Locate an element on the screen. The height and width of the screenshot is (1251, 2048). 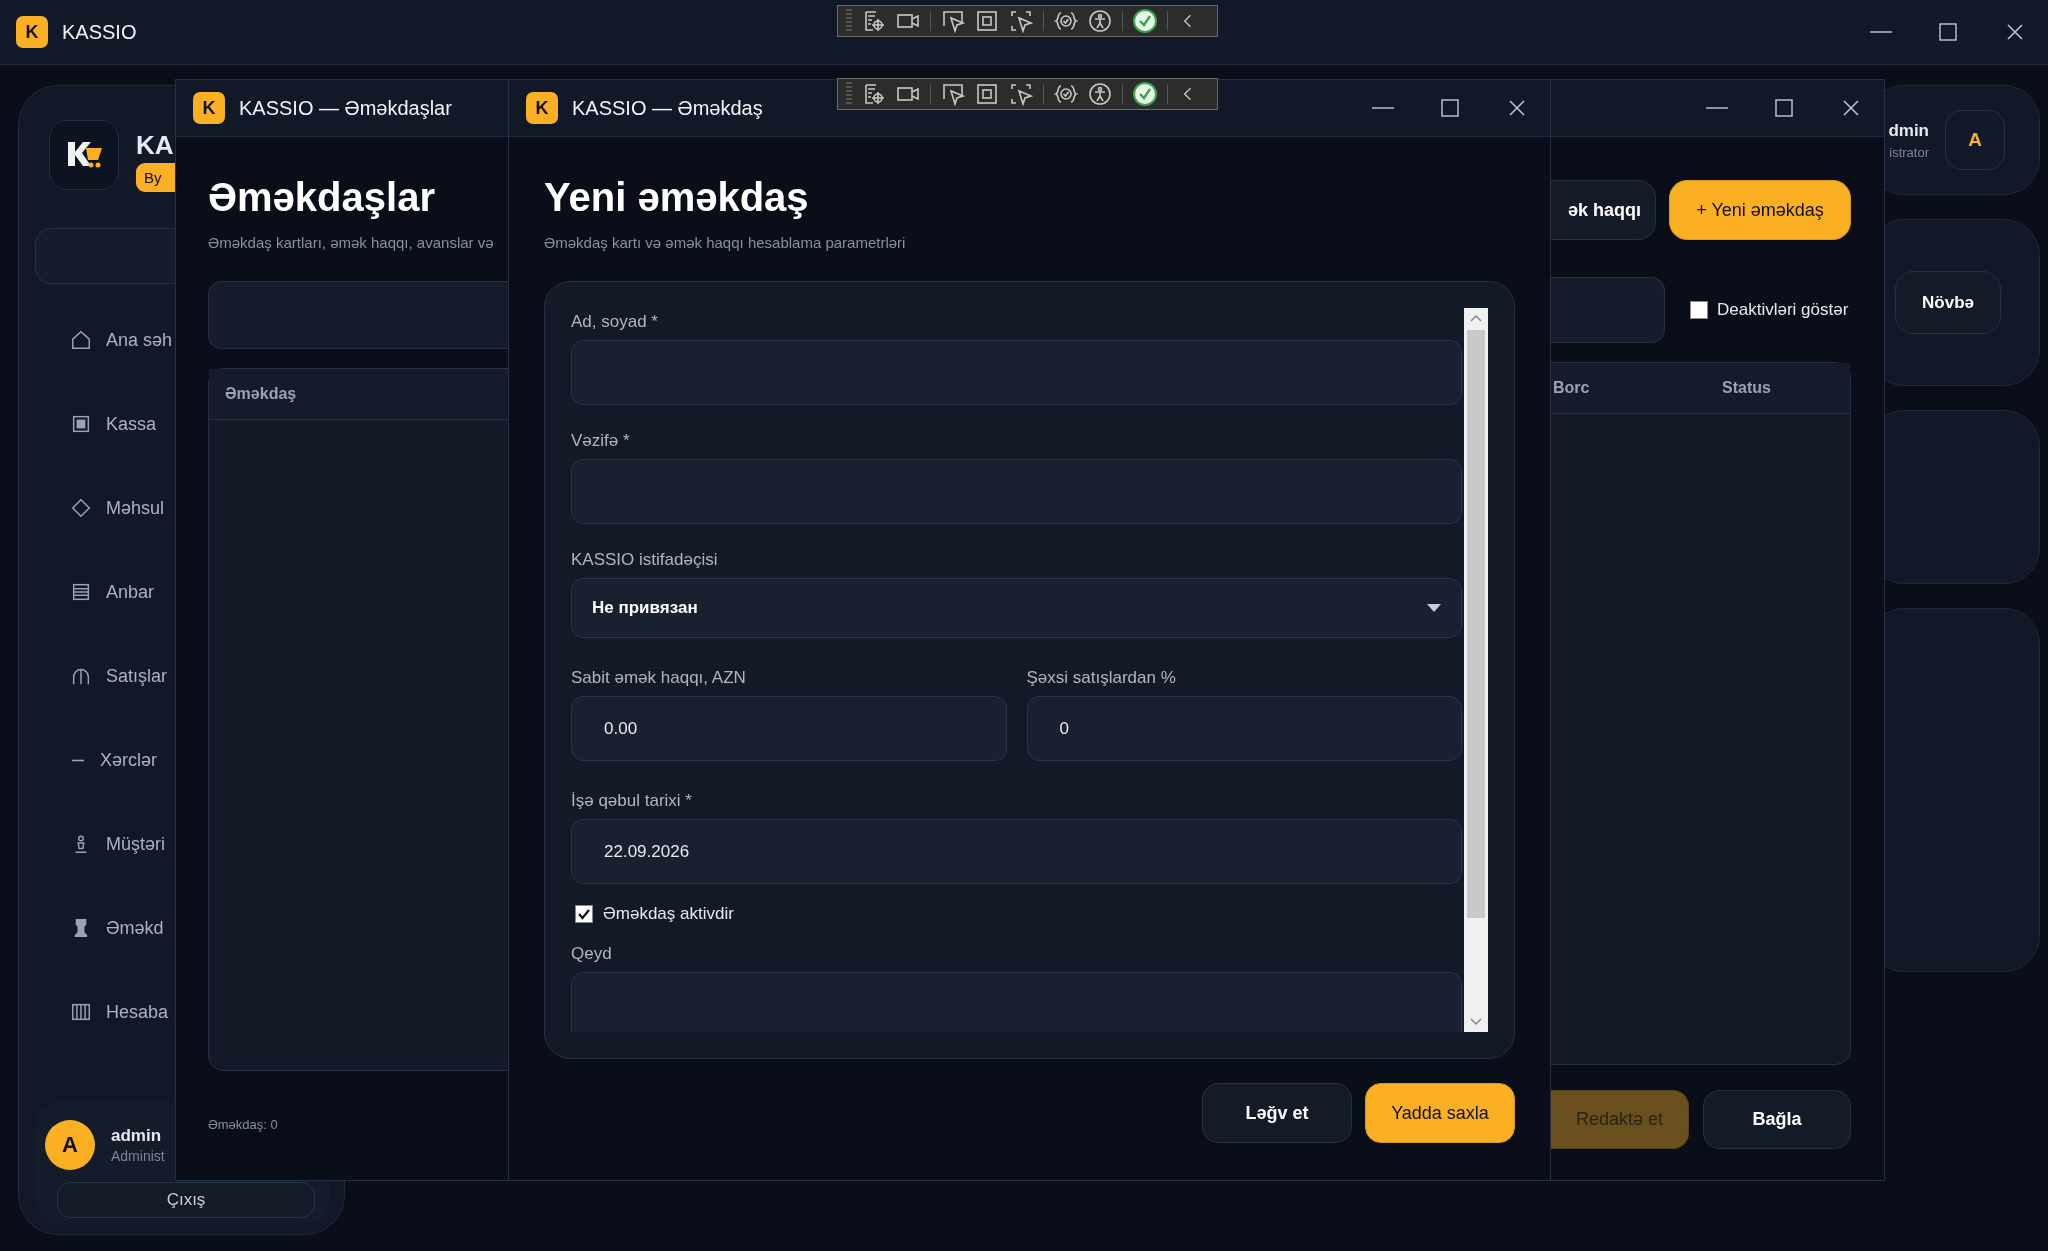
field-label: Qeyd is located at coordinates (592, 954).